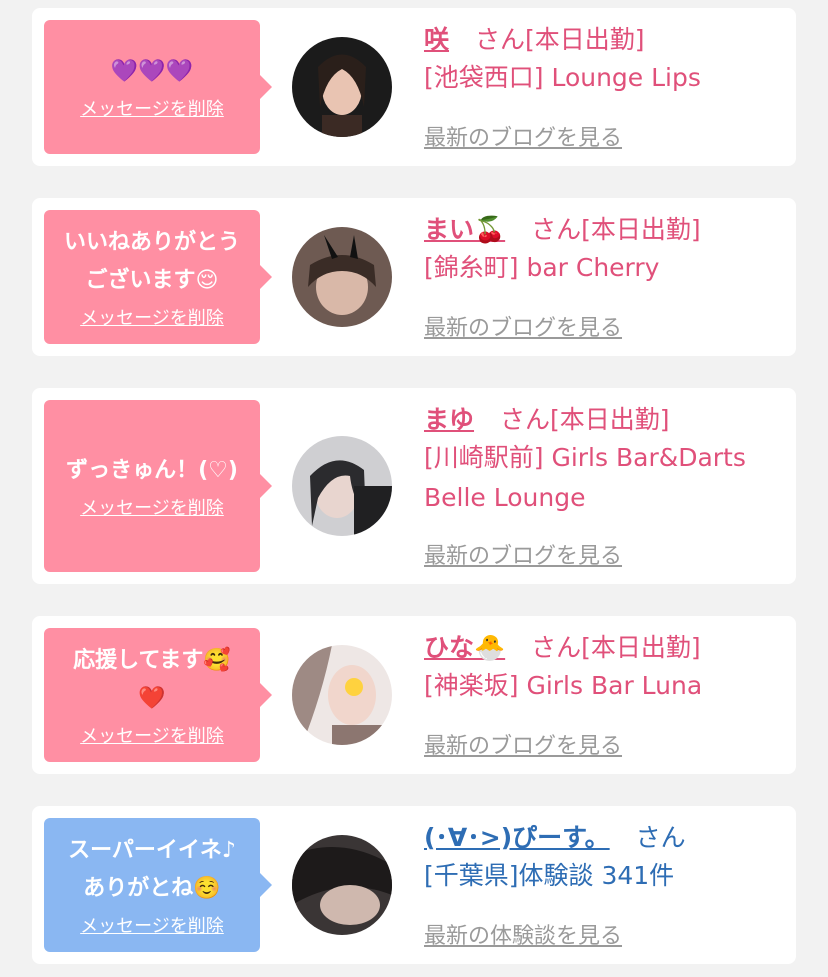  Describe the element at coordinates (606, 858) in the screenshot. I see `info: (･∀･>)ぴーす。 さん [千葉県]体験談 341件` at that location.